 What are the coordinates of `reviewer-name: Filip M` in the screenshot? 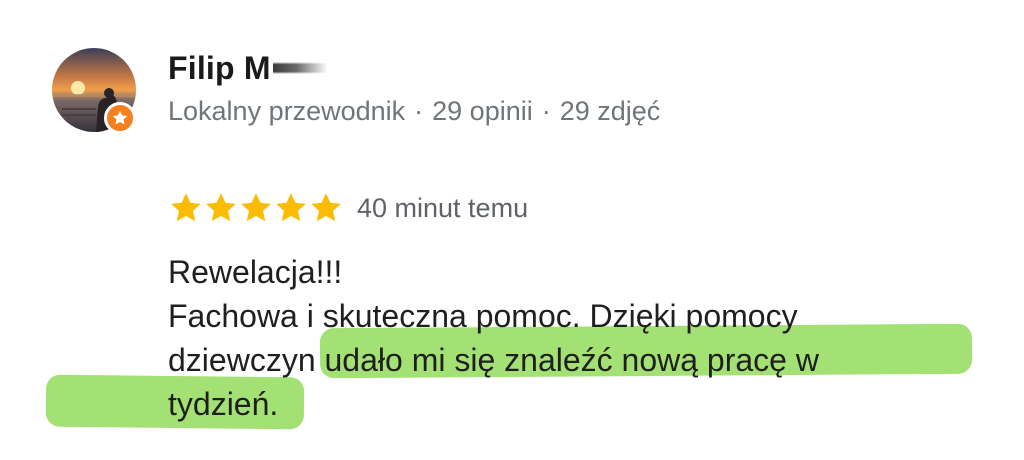 It's located at (259, 68).